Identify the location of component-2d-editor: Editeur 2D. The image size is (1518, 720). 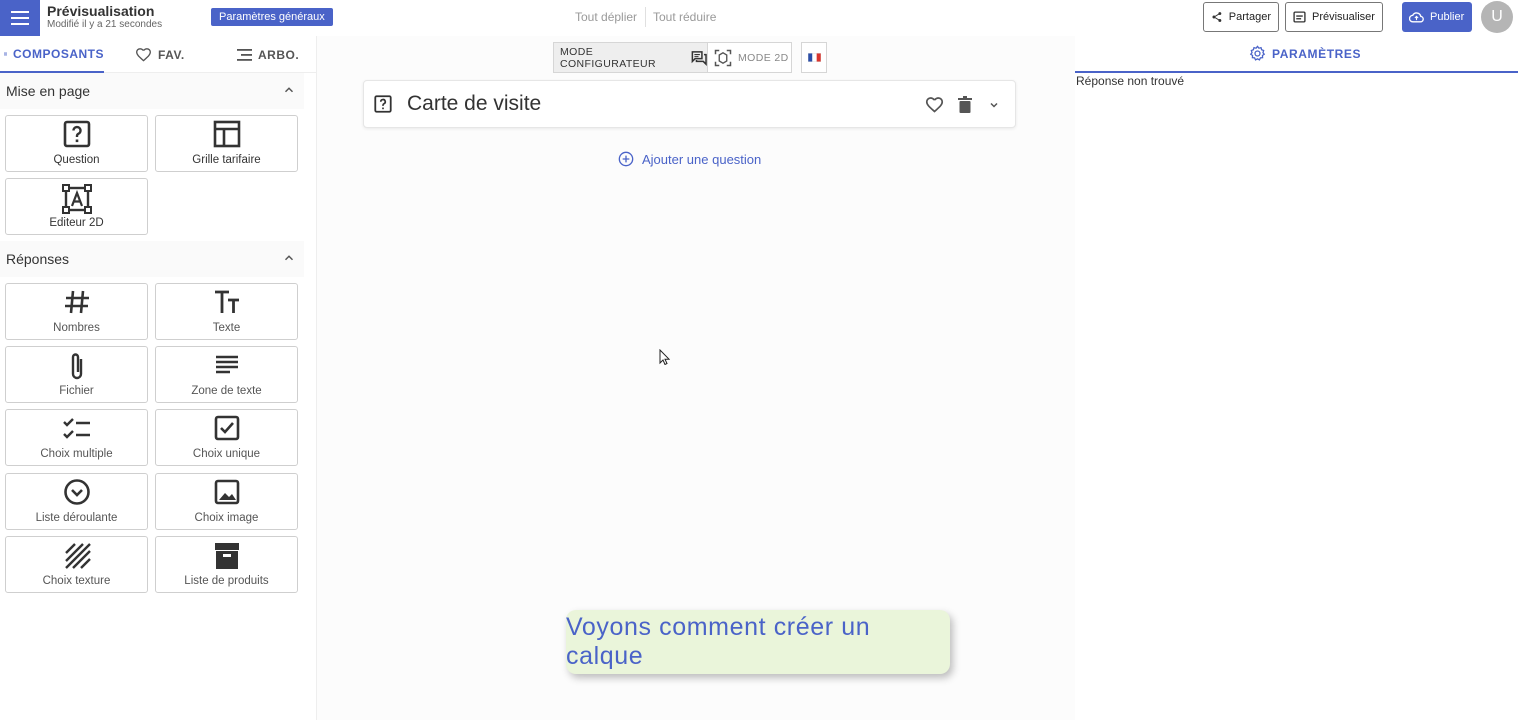
(76, 206).